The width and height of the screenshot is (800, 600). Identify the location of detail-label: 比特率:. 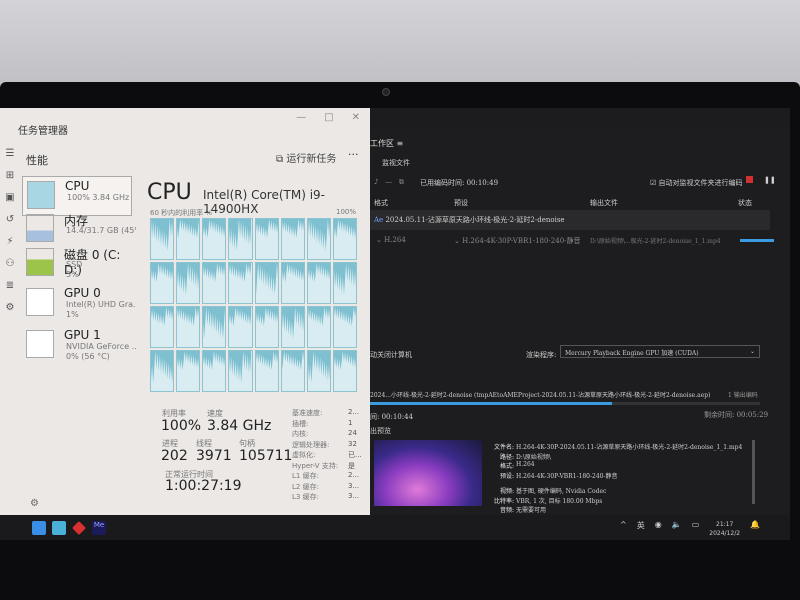
(503, 501).